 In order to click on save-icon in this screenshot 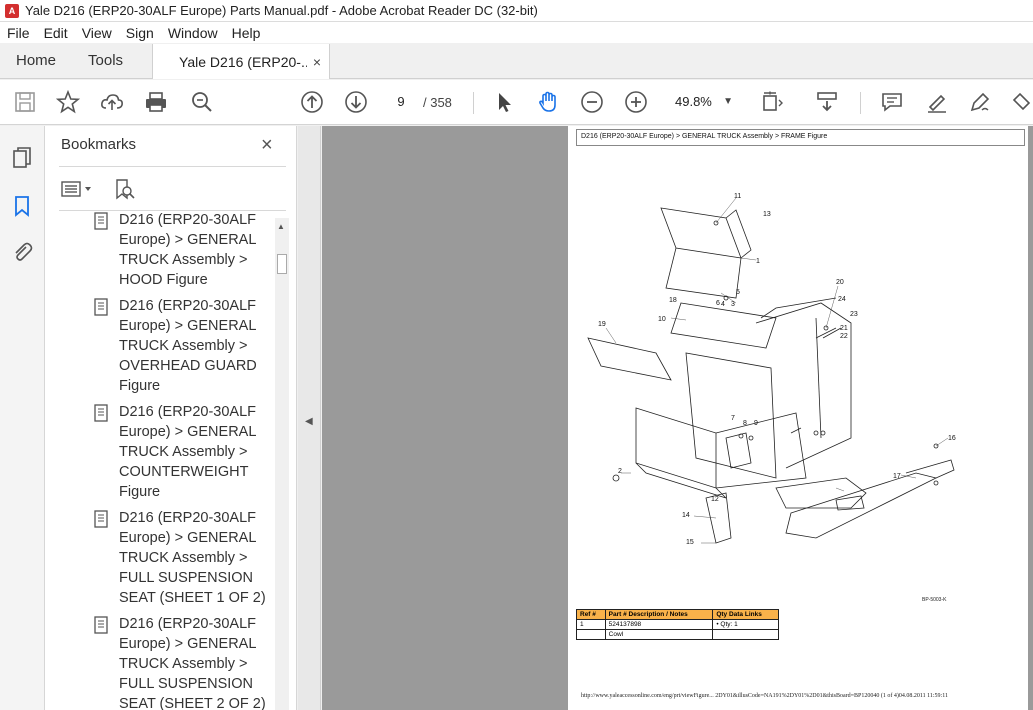, I will do `click(25, 102)`.